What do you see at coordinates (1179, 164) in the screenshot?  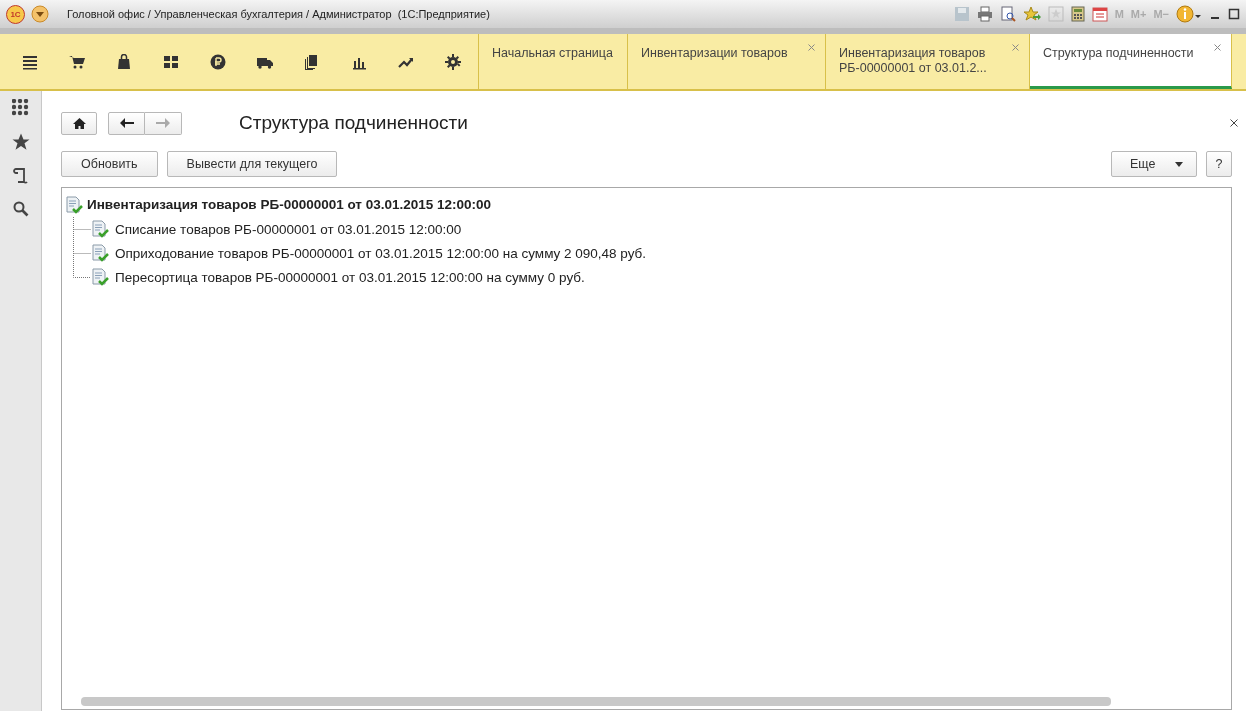 I see `caret-icon` at bounding box center [1179, 164].